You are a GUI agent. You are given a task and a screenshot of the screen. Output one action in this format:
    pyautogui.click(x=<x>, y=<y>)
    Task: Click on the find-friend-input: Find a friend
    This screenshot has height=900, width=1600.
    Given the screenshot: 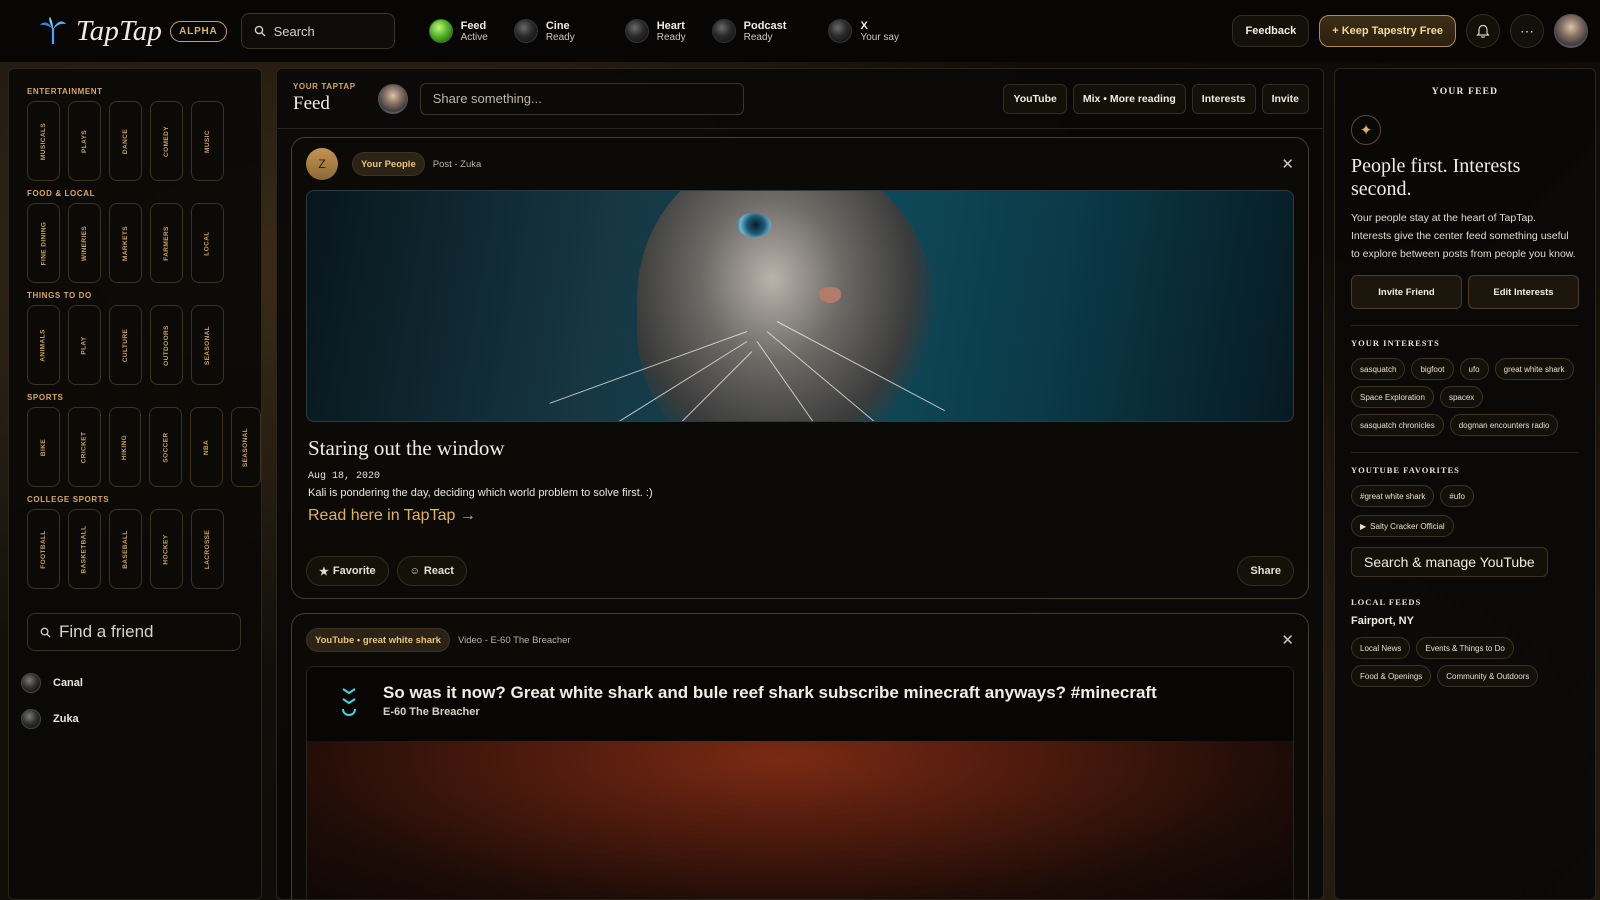 What is the action you would take?
    pyautogui.click(x=134, y=632)
    